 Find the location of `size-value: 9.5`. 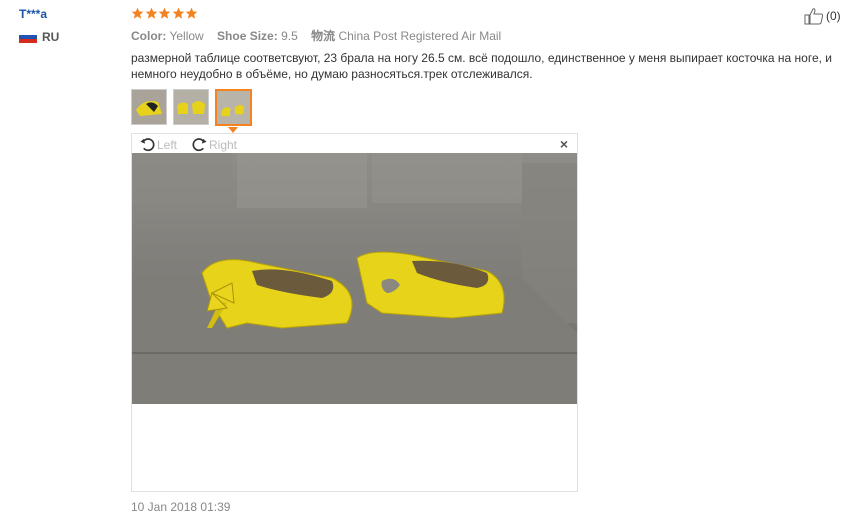

size-value: 9.5 is located at coordinates (289, 36).